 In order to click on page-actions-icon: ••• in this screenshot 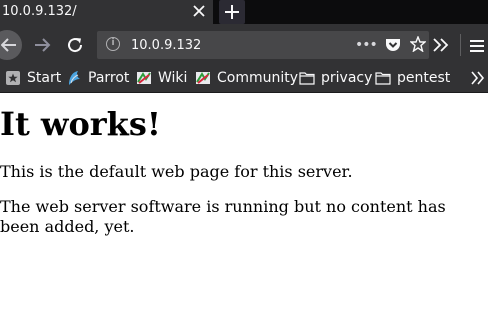, I will do `click(366, 45)`.